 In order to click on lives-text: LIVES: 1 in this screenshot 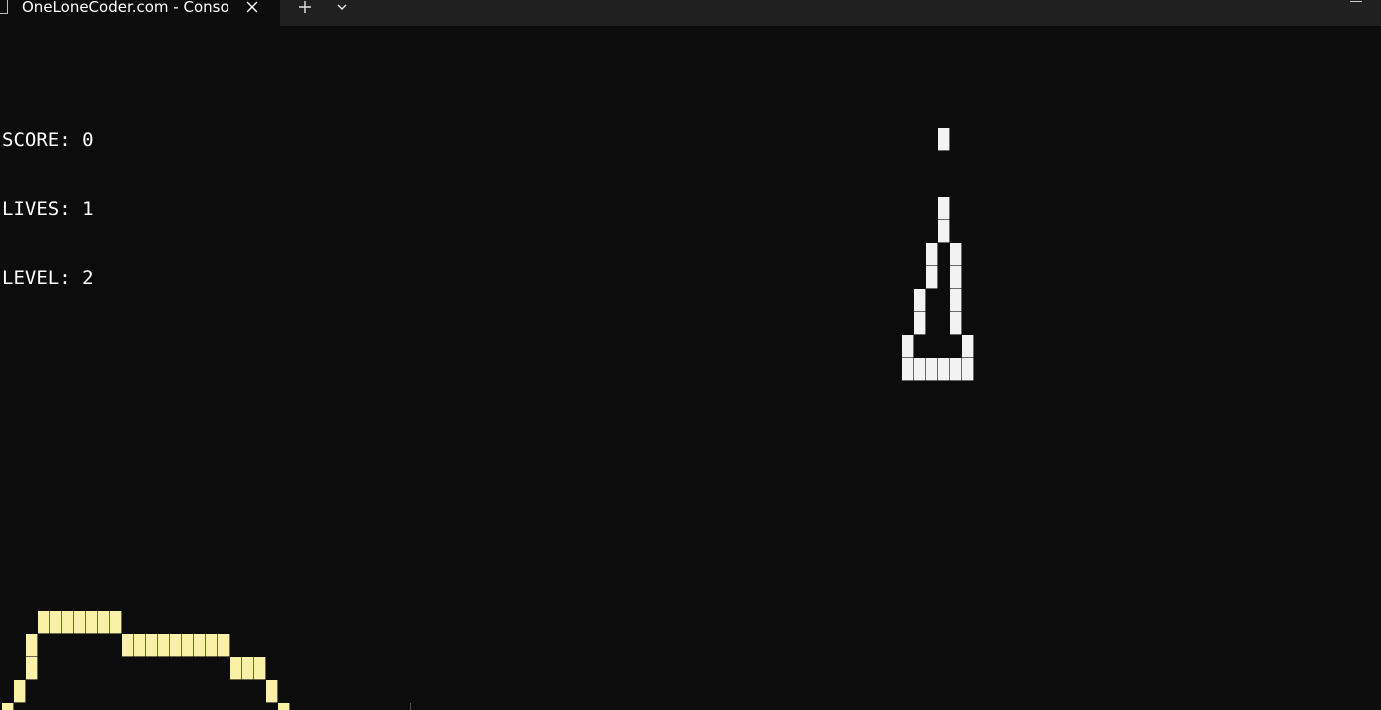, I will do `click(48, 209)`.